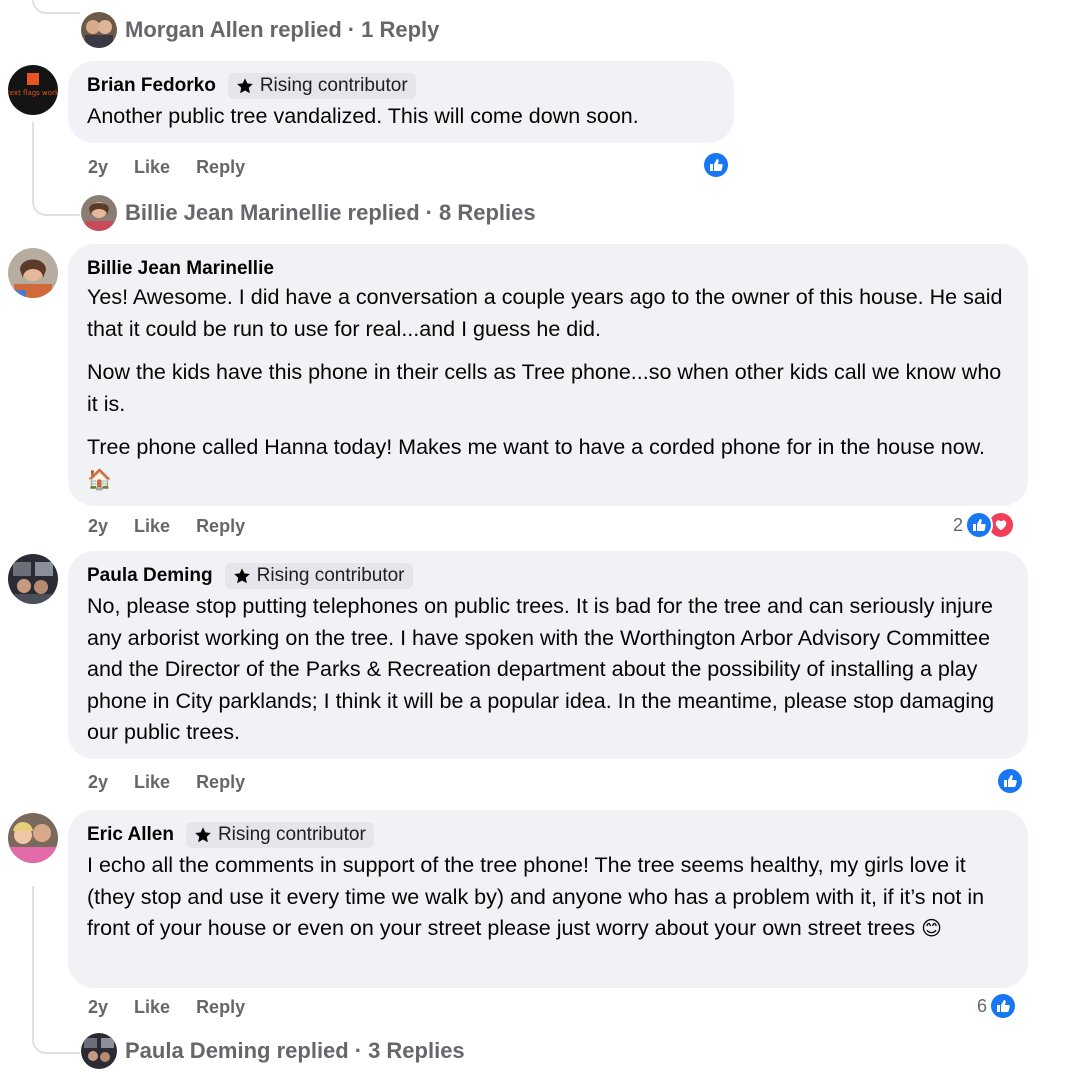 This screenshot has width=1066, height=1076. What do you see at coordinates (400, 29) in the screenshot?
I see `reply-count: 1 Reply` at bounding box center [400, 29].